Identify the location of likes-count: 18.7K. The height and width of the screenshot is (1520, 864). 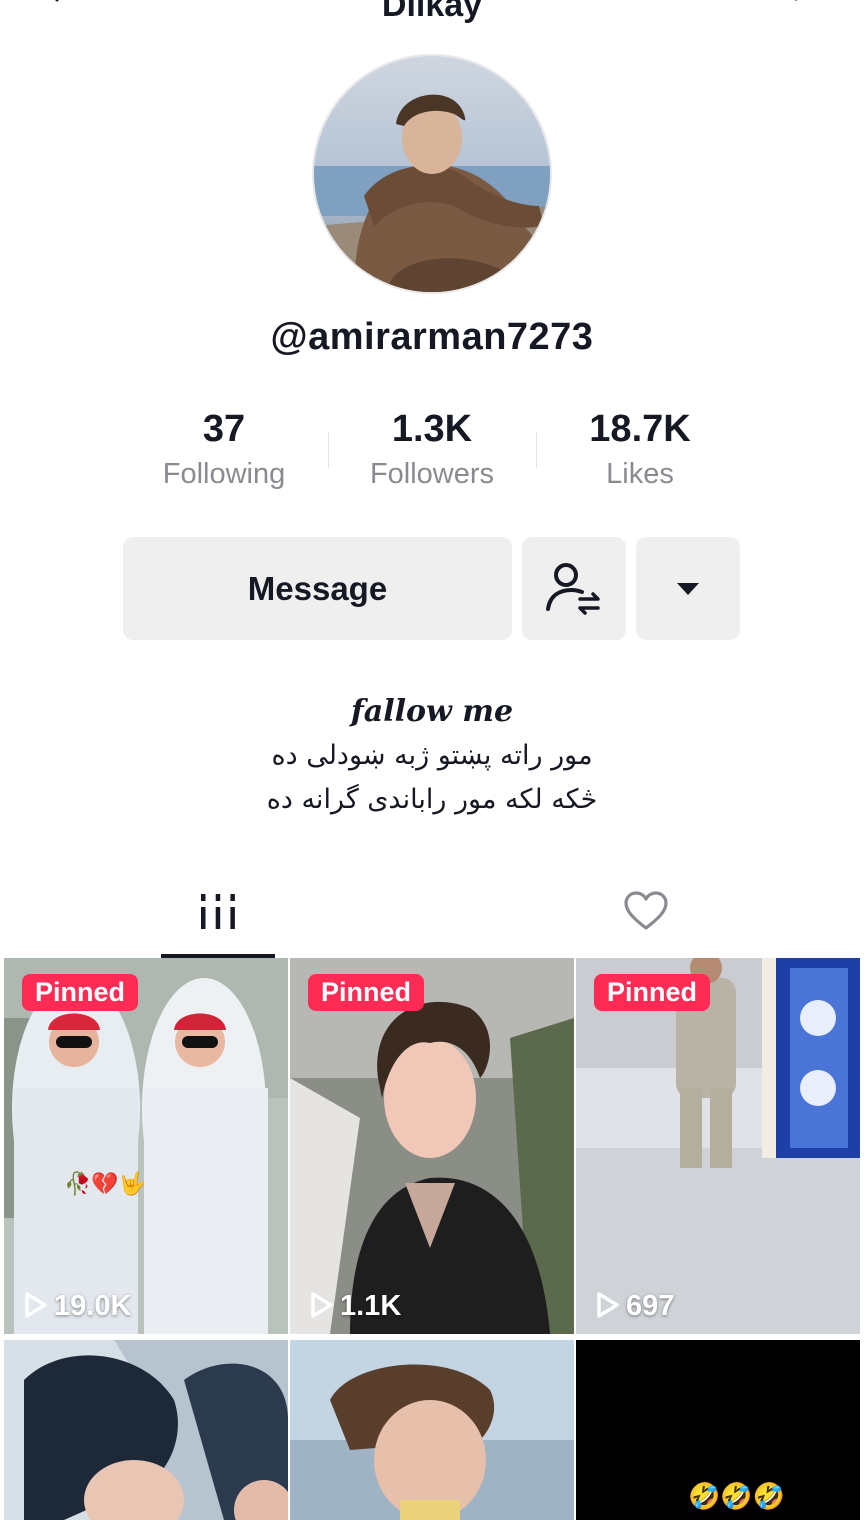
(640, 429).